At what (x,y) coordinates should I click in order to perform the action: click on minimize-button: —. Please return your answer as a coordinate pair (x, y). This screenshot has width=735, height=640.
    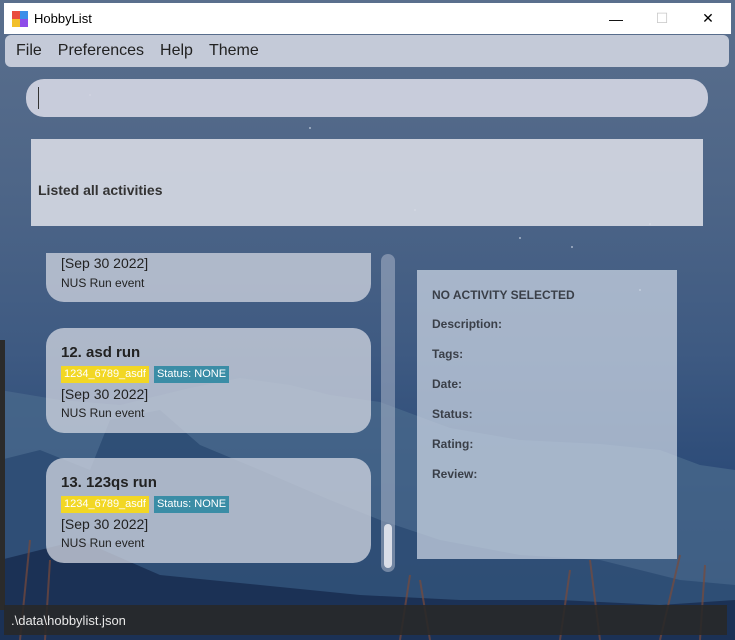
    Looking at the image, I should click on (616, 18).